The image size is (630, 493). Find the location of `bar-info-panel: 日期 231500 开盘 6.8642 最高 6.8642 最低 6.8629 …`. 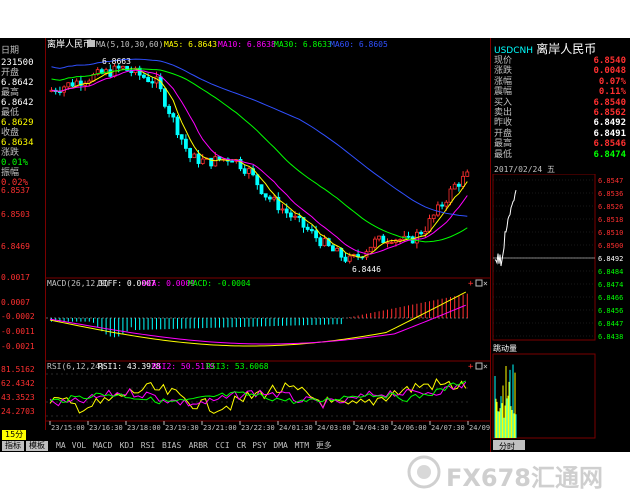

bar-info-panel: 日期 231500 开盘 6.8642 最高 6.8642 最低 6.8629 … is located at coordinates (23, 239).